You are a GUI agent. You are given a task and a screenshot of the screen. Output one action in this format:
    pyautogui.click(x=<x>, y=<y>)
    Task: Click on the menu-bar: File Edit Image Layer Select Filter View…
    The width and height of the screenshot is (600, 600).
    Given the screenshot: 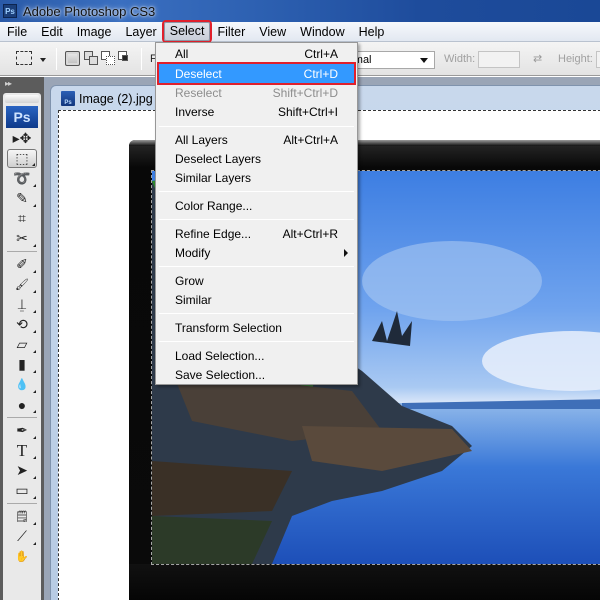 What is the action you would take?
    pyautogui.click(x=300, y=32)
    